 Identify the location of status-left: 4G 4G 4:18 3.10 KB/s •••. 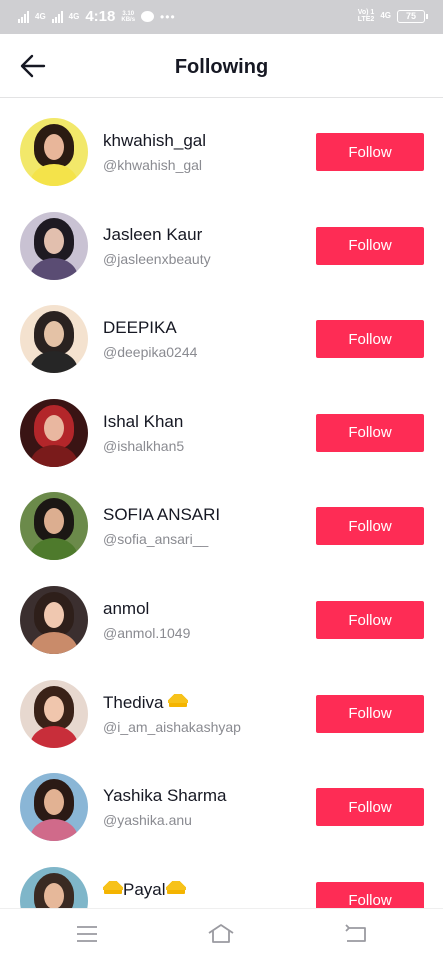
(97, 16).